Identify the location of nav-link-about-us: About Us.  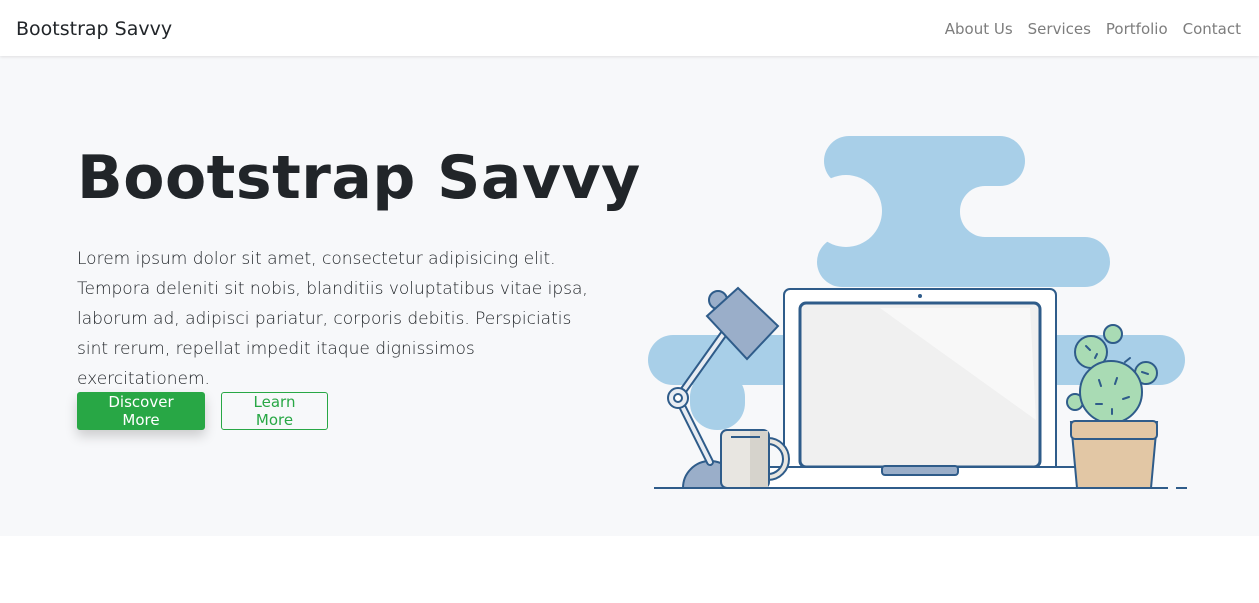
(979, 29).